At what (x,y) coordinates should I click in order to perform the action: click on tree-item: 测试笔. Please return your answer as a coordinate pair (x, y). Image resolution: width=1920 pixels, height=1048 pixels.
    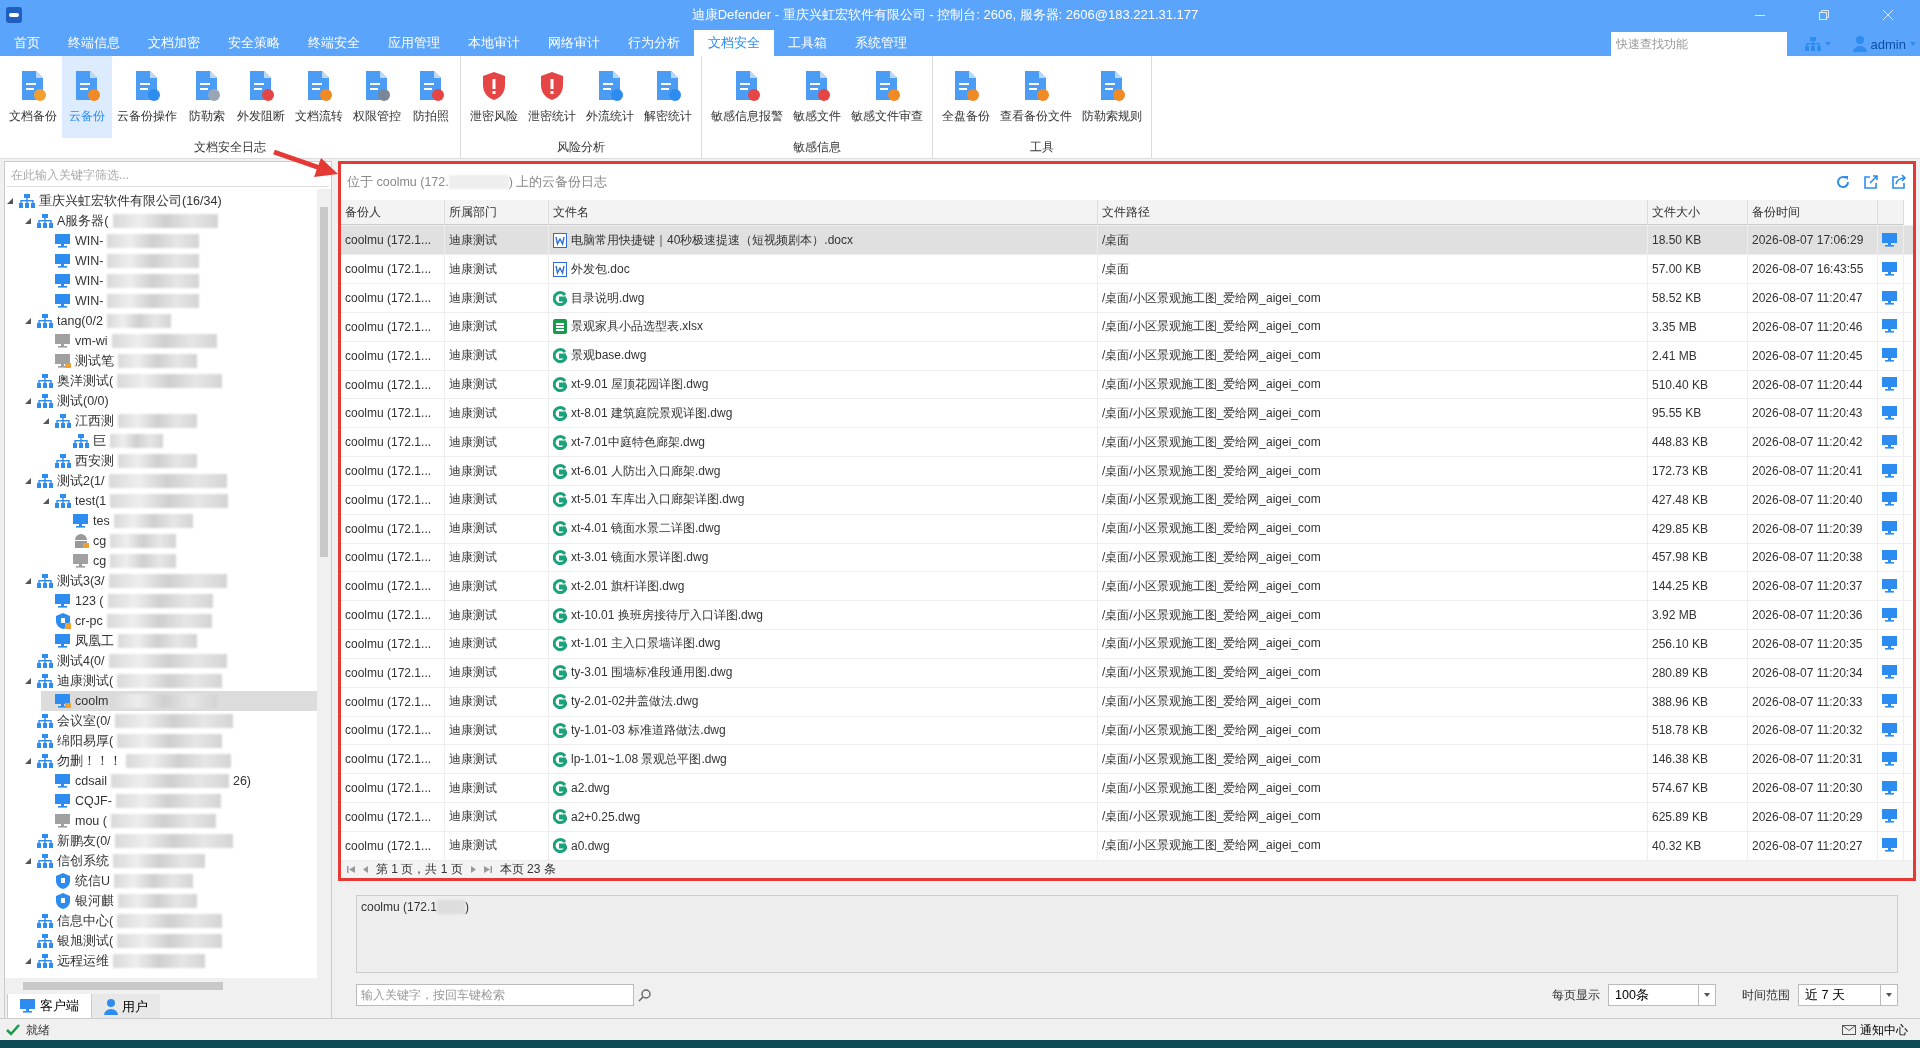
    Looking at the image, I should click on (179, 361).